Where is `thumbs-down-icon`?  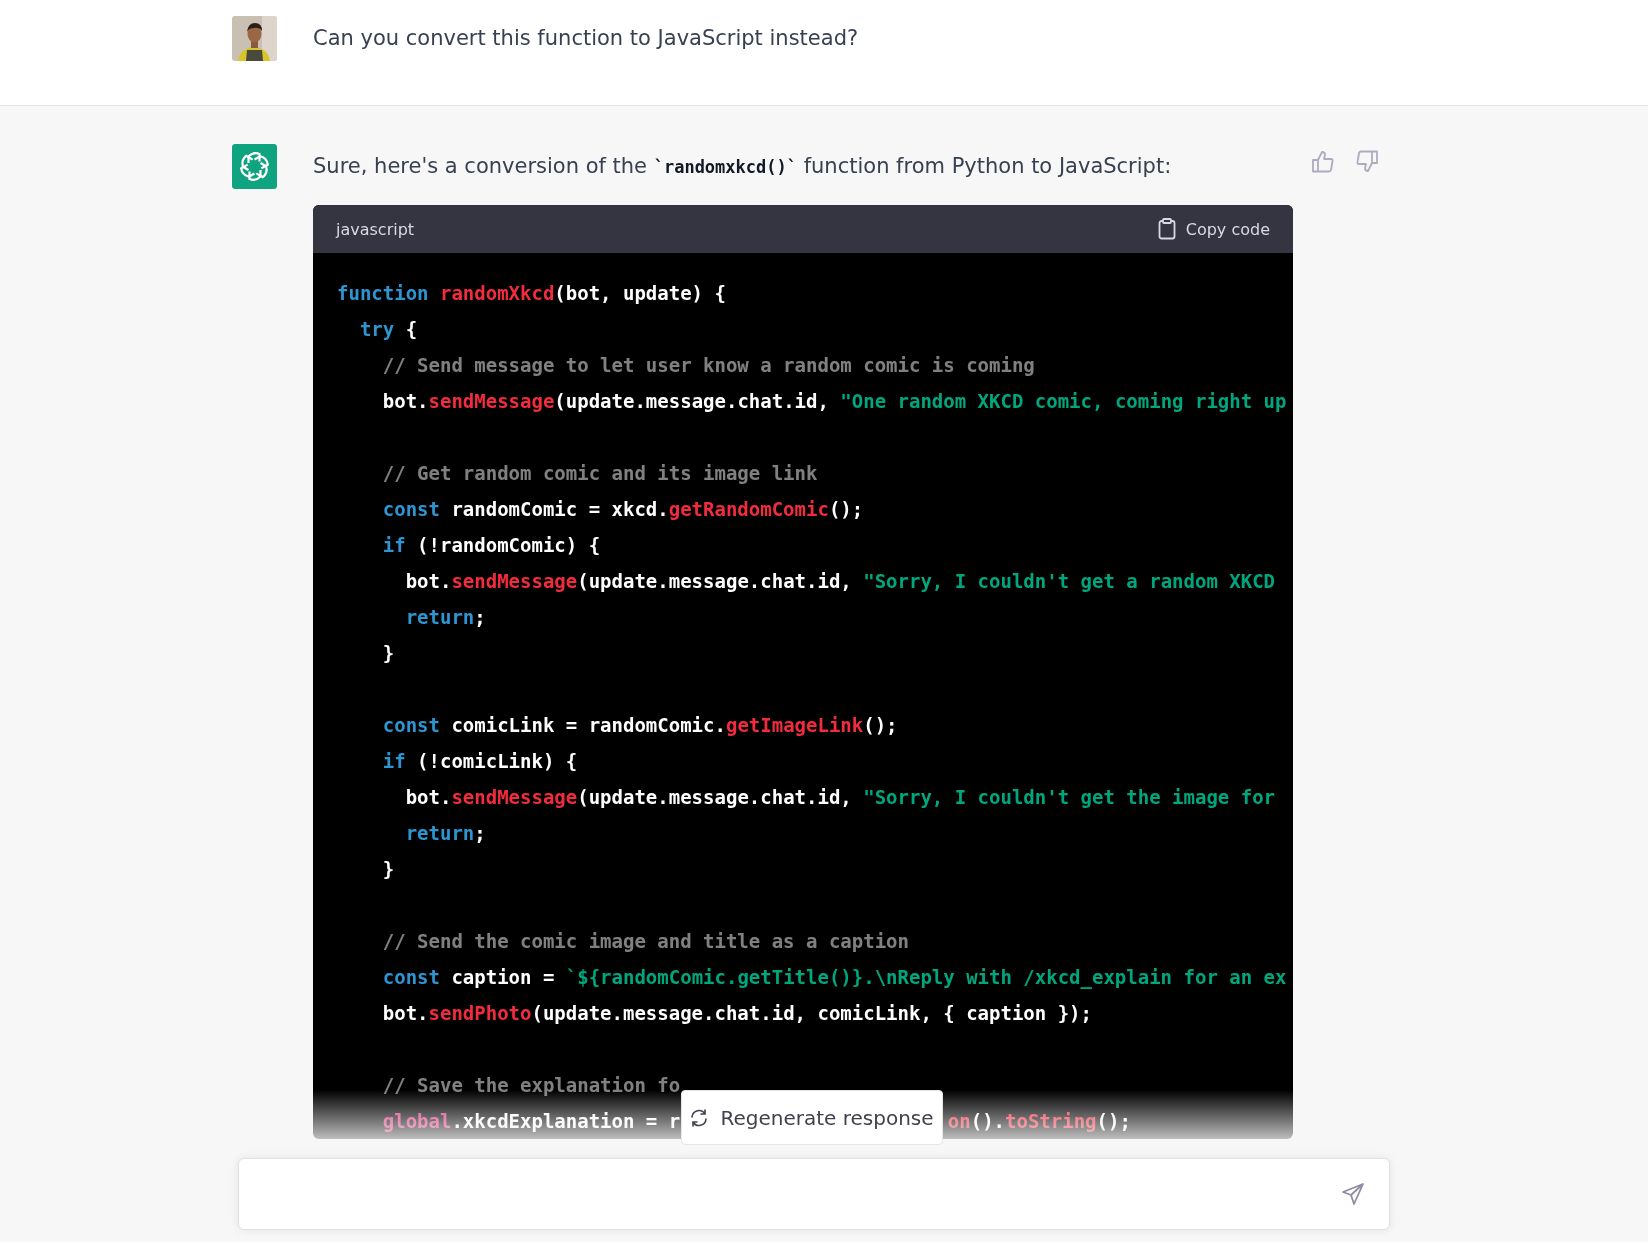
thumbs-down-icon is located at coordinates (1367, 161).